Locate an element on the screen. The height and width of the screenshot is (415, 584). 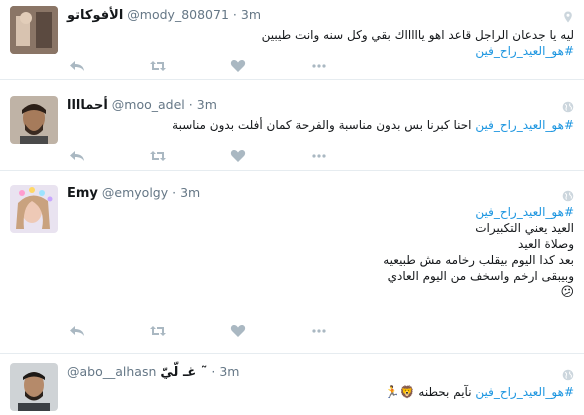
tweet-header: @abo__alhasn غـ لّيّ ˜ · 3m is located at coordinates (153, 372).